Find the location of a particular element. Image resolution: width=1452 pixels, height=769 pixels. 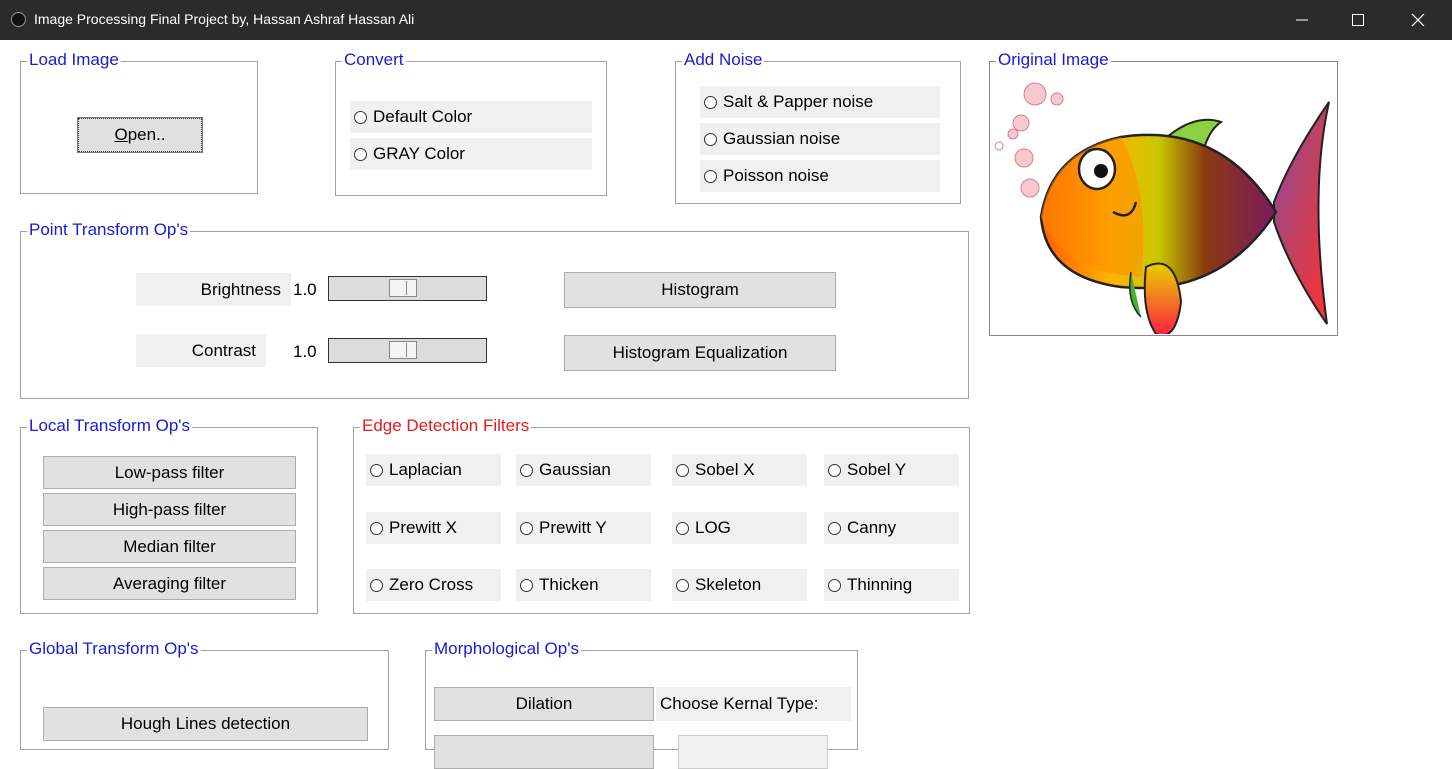

histogram-equalization-button: Histogram Equalization is located at coordinates (700, 353).